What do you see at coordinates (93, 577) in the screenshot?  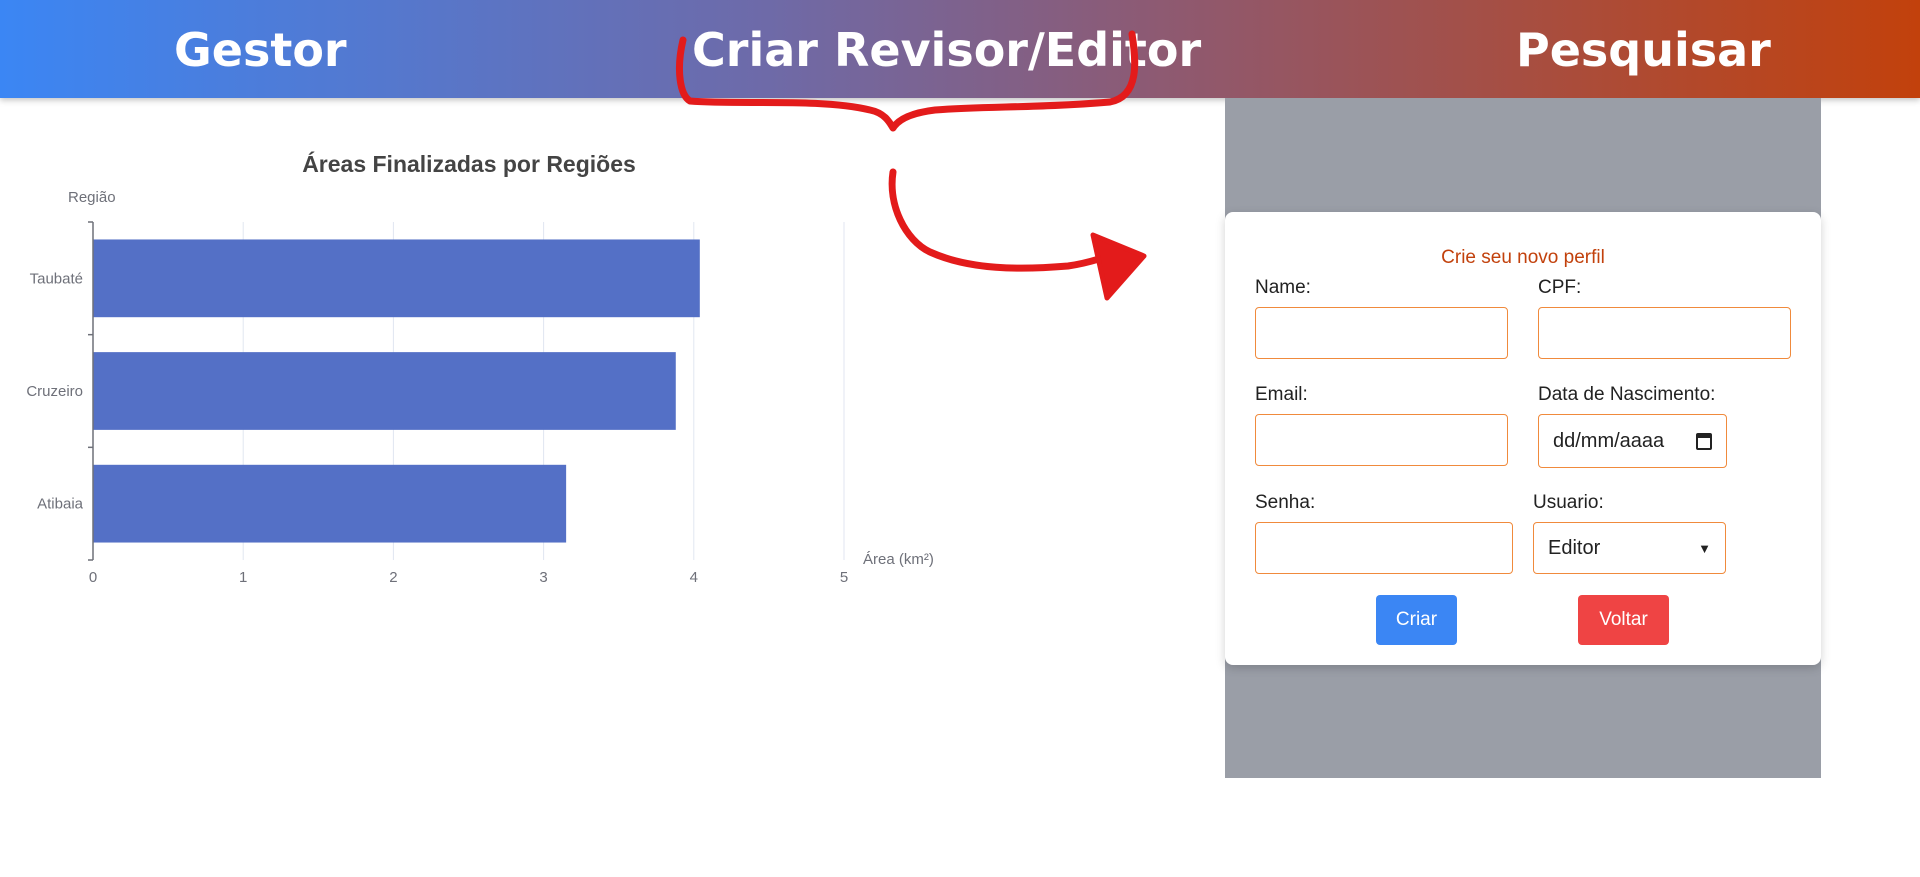 I see `x-tick-label: 0` at bounding box center [93, 577].